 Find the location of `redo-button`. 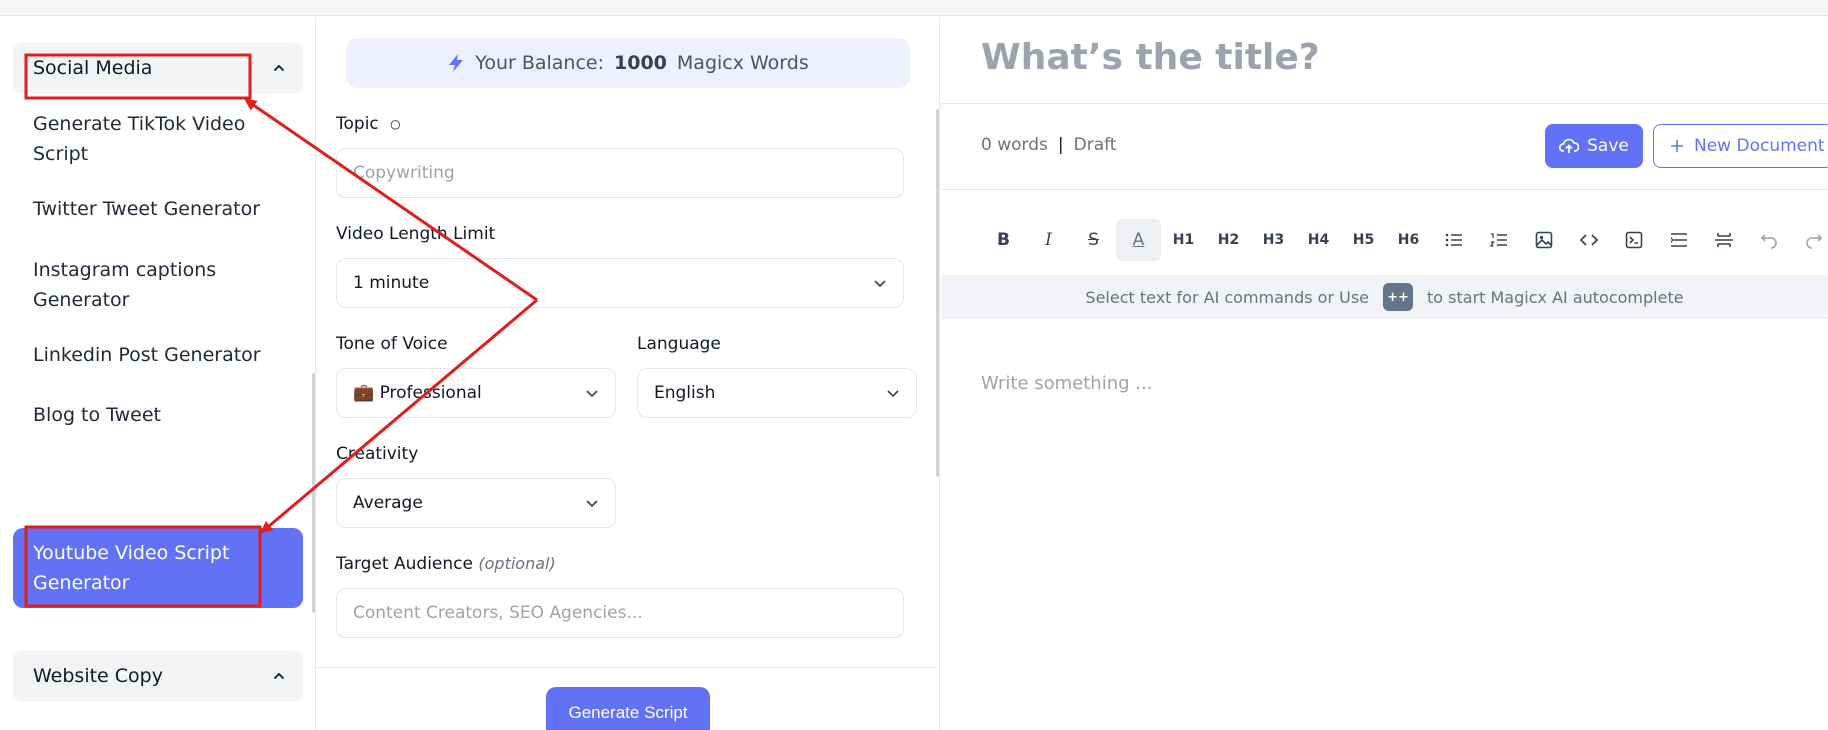

redo-button is located at coordinates (1809, 240).